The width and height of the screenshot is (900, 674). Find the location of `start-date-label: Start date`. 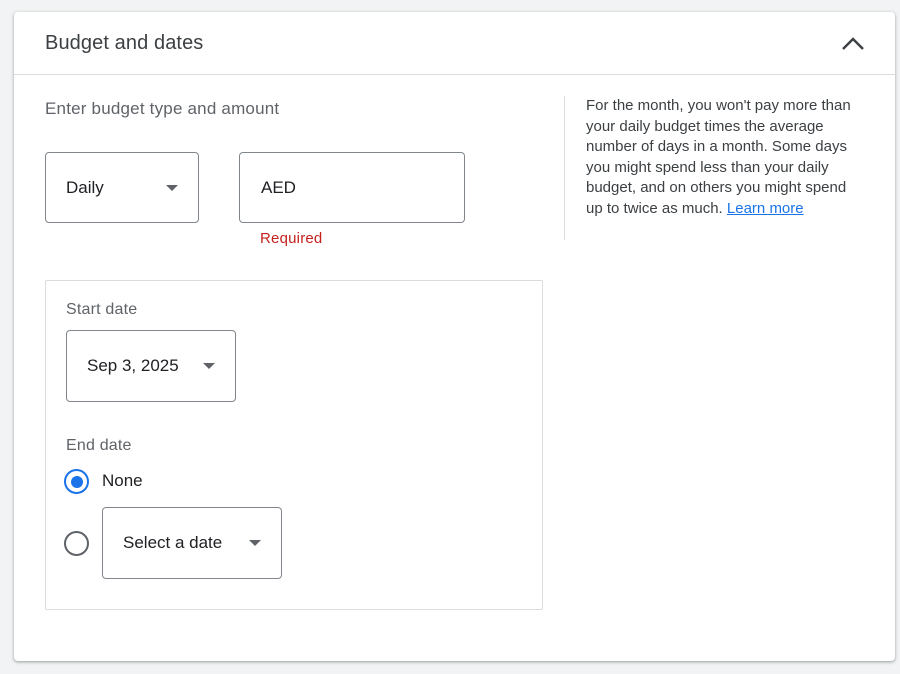

start-date-label: Start date is located at coordinates (102, 309).